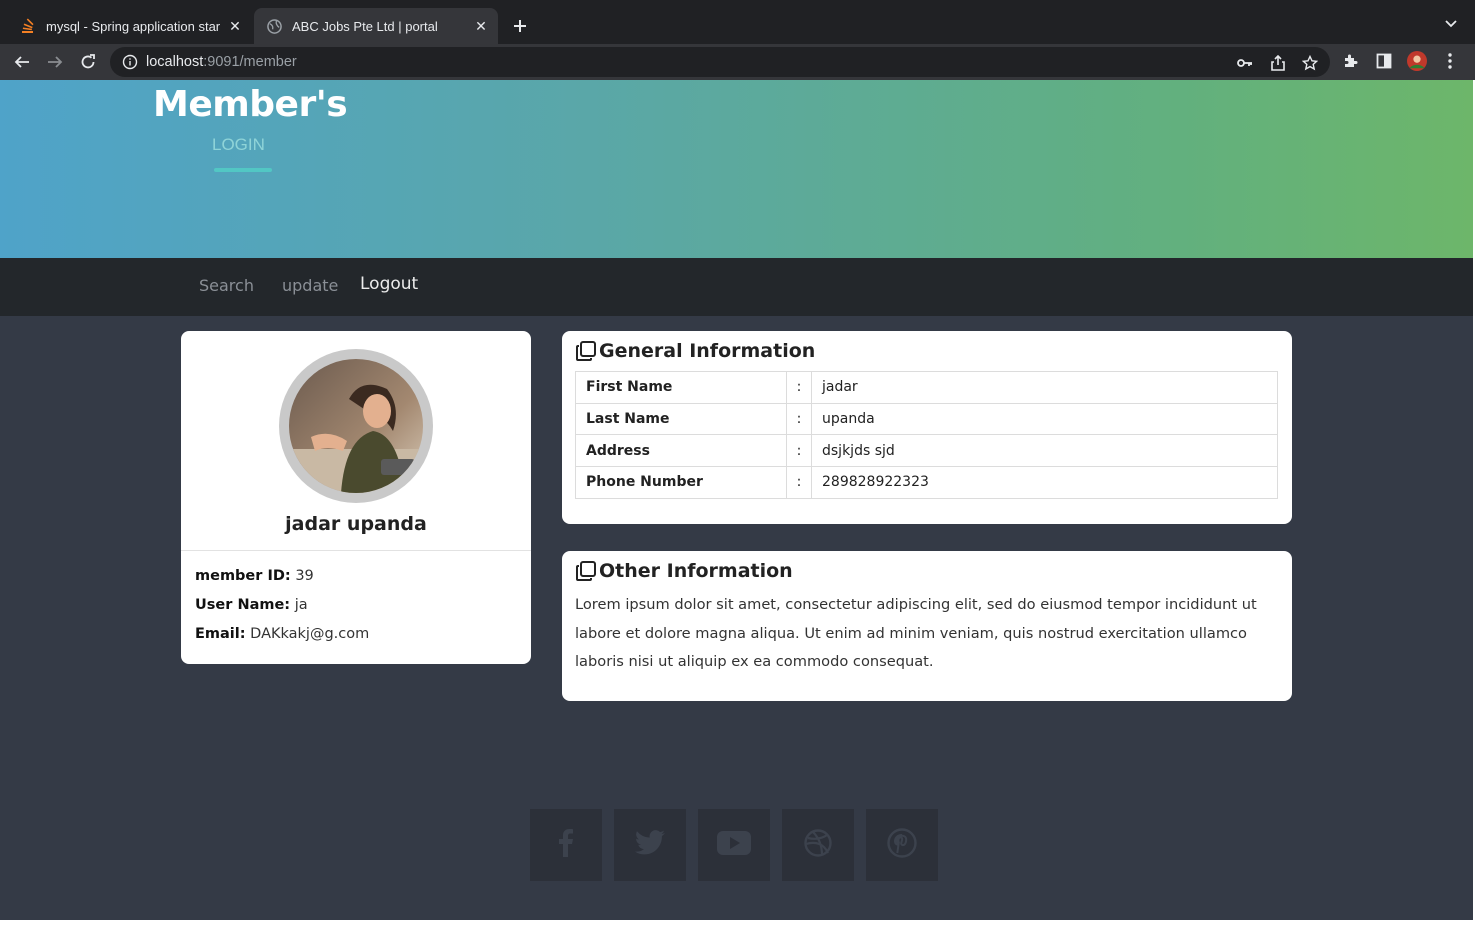 The height and width of the screenshot is (925, 1475). What do you see at coordinates (520, 26) in the screenshot?
I see `new-tab-icon` at bounding box center [520, 26].